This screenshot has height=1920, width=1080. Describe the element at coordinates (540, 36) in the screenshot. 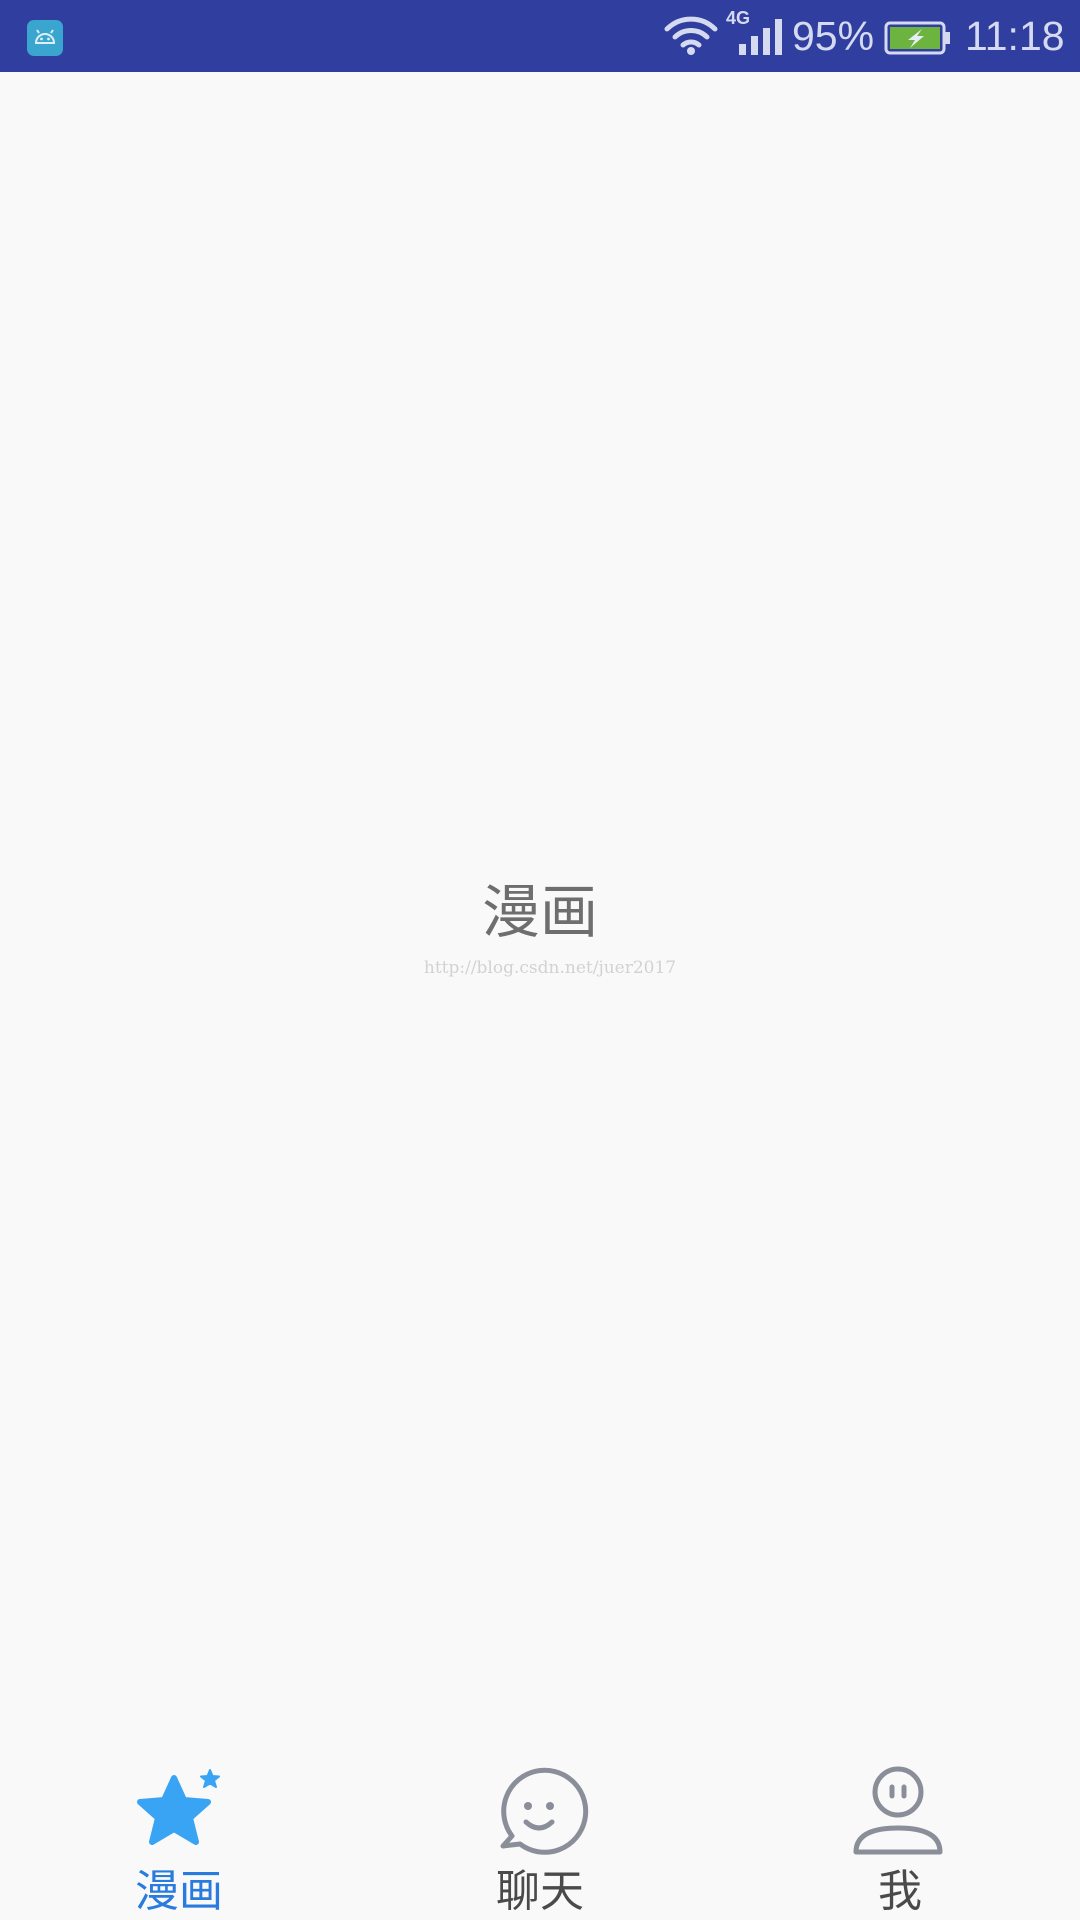

I see `status-bar: 4G 95% 11:18` at that location.